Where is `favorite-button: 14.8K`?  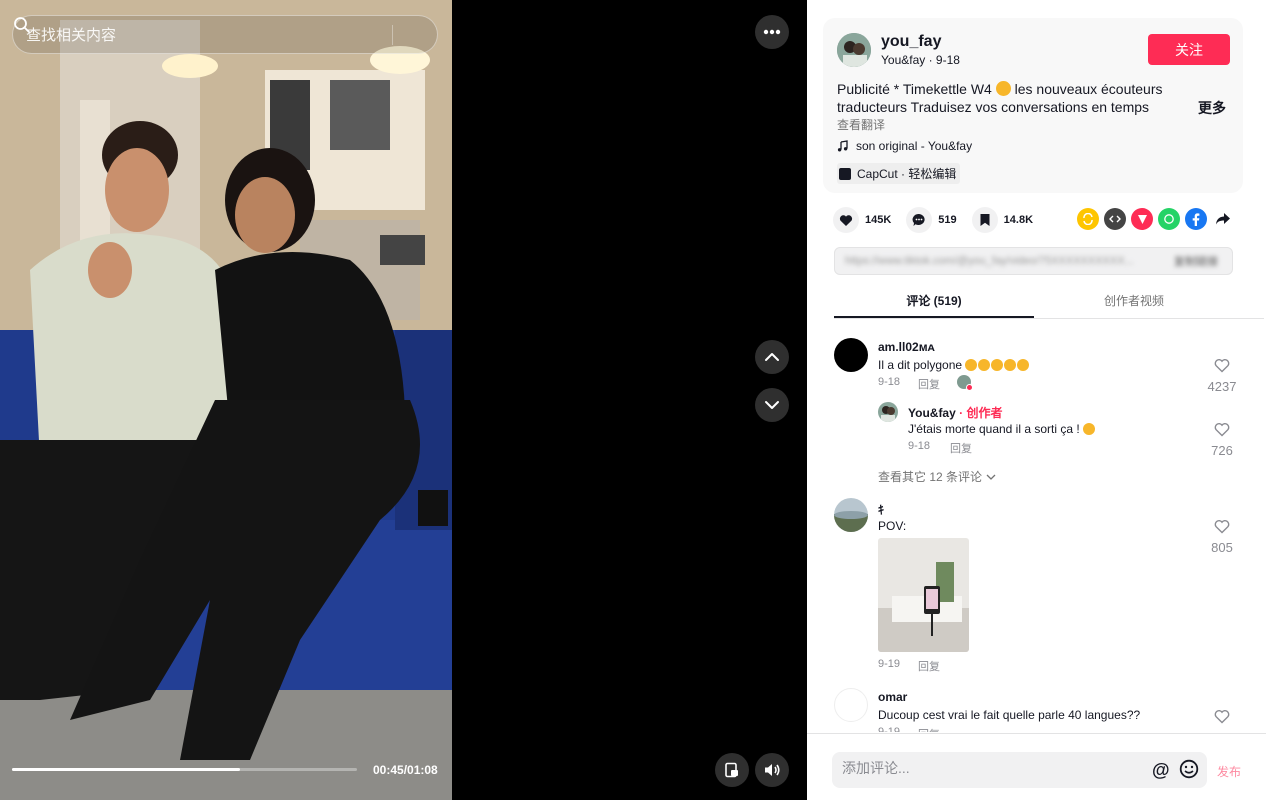 favorite-button: 14.8K is located at coordinates (1002, 220).